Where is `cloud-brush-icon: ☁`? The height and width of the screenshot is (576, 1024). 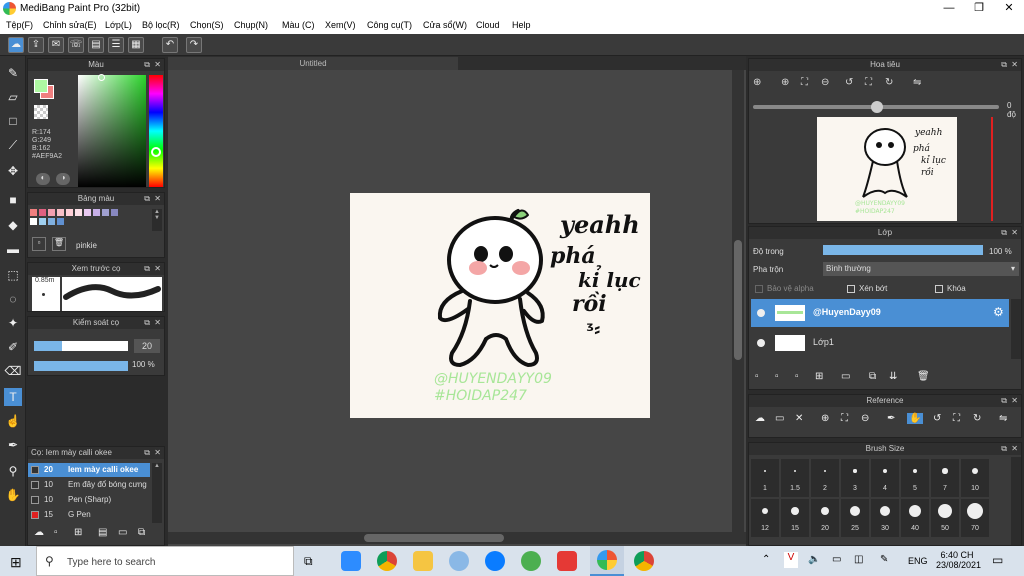 cloud-brush-icon: ☁ is located at coordinates (39, 532).